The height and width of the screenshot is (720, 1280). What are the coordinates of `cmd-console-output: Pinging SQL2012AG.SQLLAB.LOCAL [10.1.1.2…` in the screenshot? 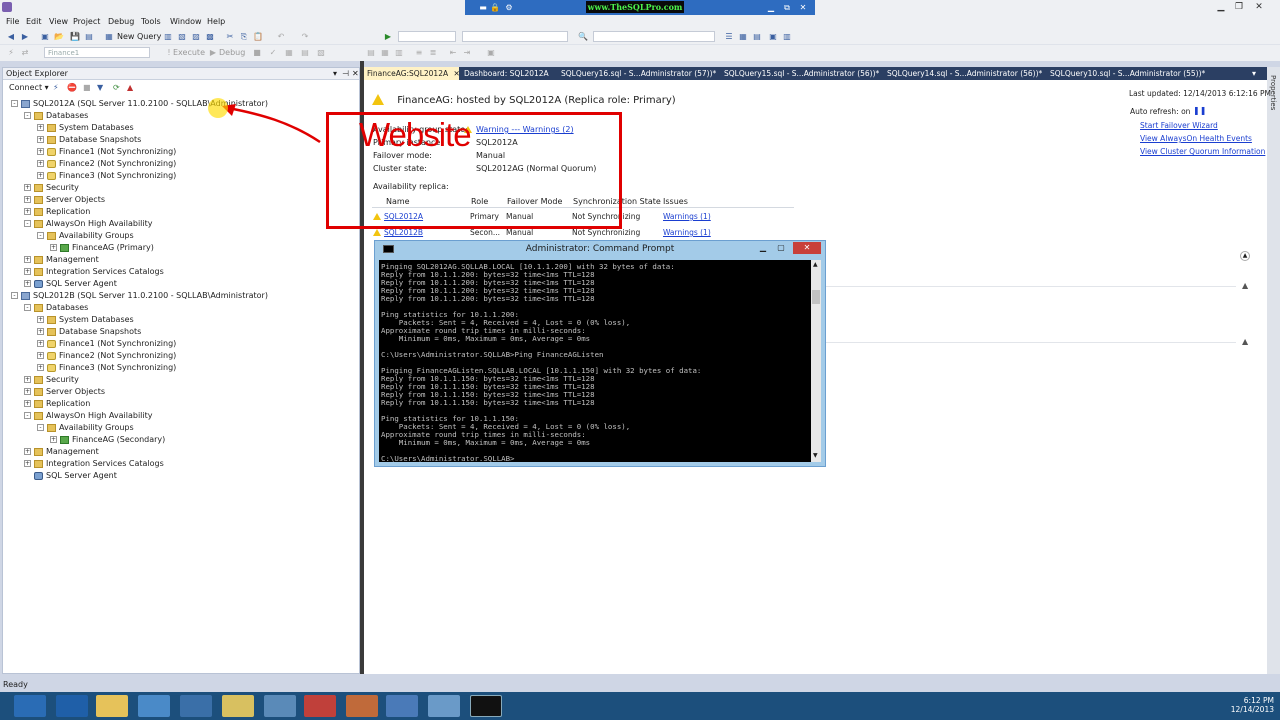 It's located at (595, 361).